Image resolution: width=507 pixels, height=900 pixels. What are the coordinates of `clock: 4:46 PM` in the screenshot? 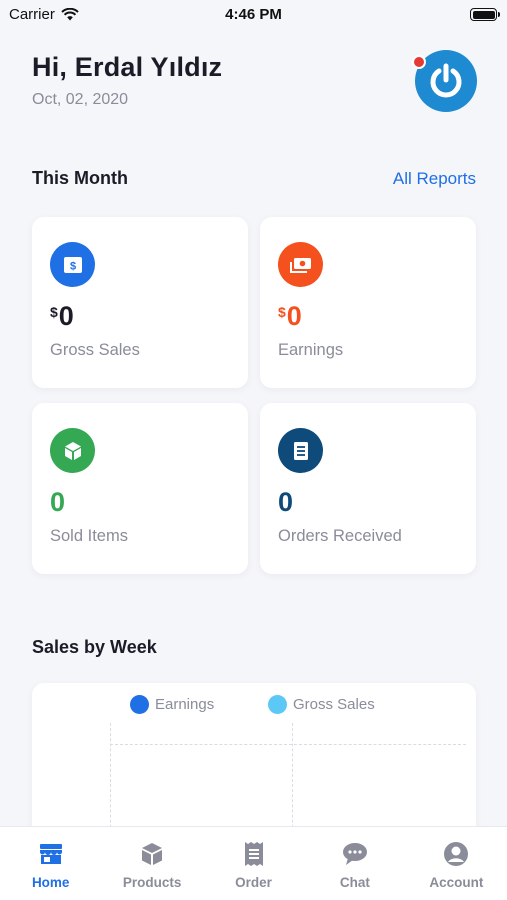 It's located at (253, 14).